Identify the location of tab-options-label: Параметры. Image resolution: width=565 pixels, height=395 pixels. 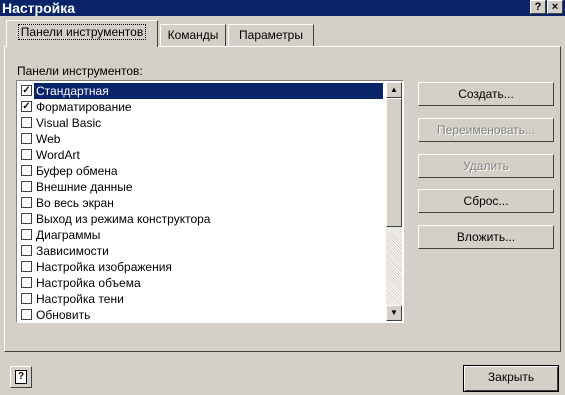
(271, 35).